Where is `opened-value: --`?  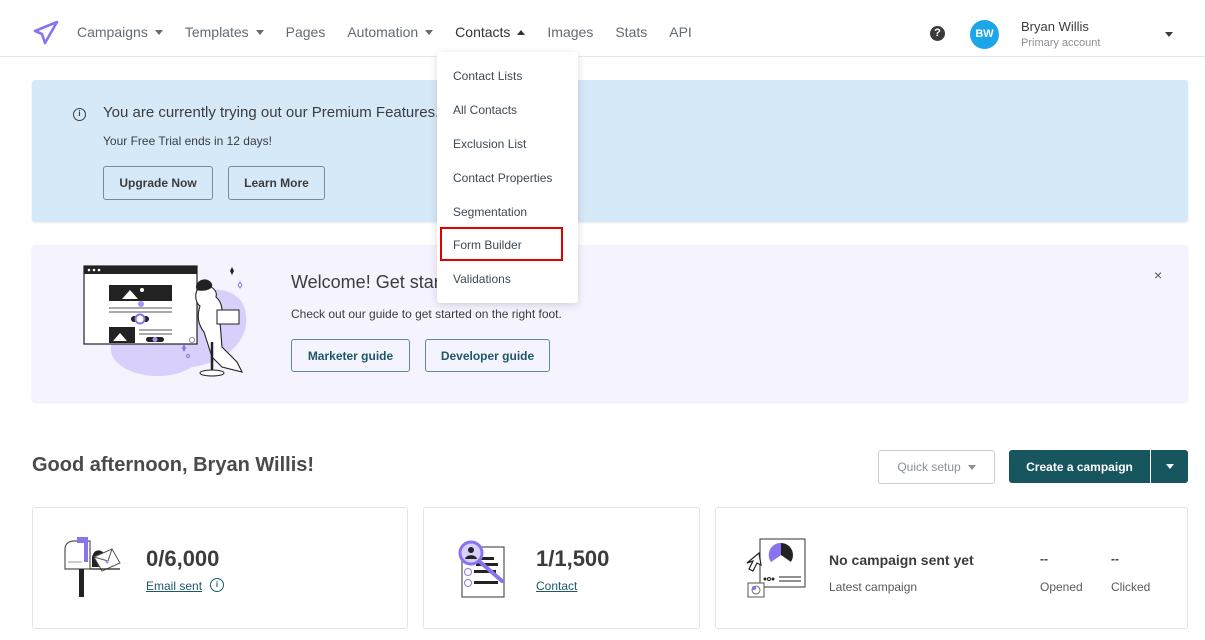
opened-value: -- is located at coordinates (1044, 559).